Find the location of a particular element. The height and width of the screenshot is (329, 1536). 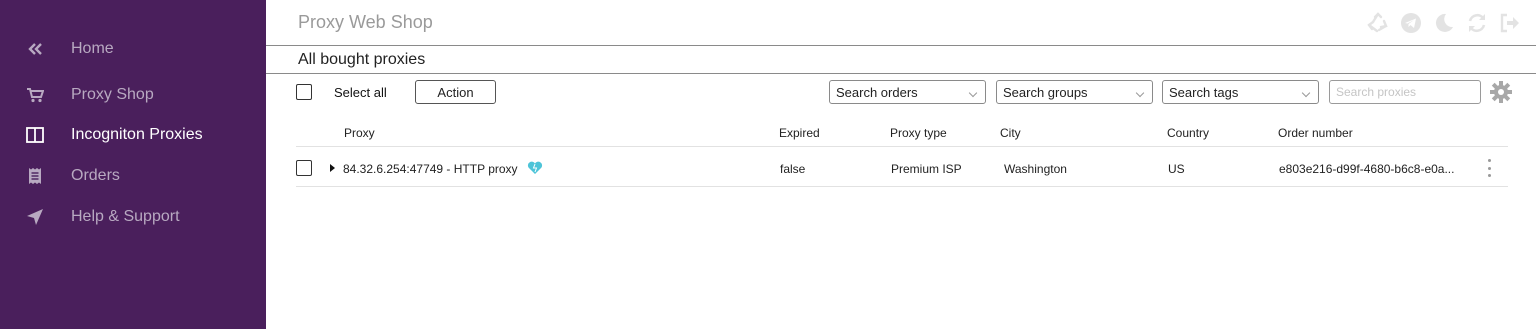

column-header-proxy: Proxy is located at coordinates (359, 133).